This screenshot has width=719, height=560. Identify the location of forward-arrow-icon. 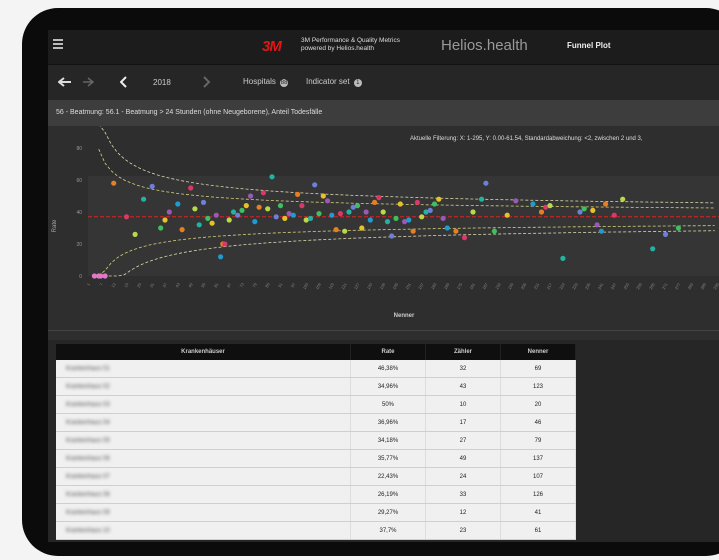
(88, 82).